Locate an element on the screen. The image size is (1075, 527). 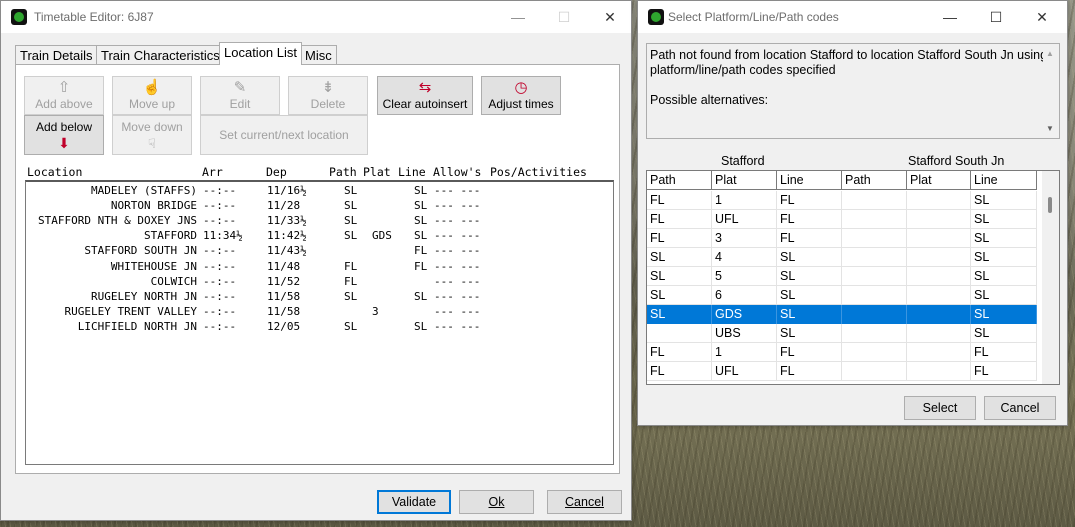
selector-cancel-button: Cancel is located at coordinates (1020, 408).